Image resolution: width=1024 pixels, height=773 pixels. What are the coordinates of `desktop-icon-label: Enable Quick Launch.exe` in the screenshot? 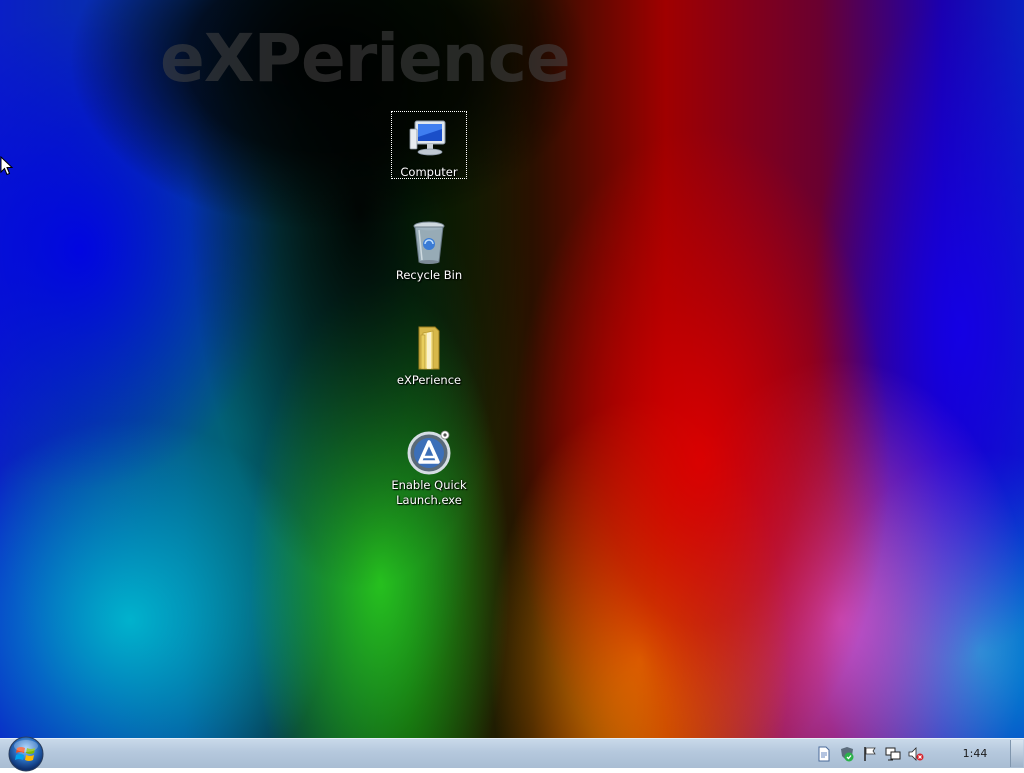 It's located at (429, 492).